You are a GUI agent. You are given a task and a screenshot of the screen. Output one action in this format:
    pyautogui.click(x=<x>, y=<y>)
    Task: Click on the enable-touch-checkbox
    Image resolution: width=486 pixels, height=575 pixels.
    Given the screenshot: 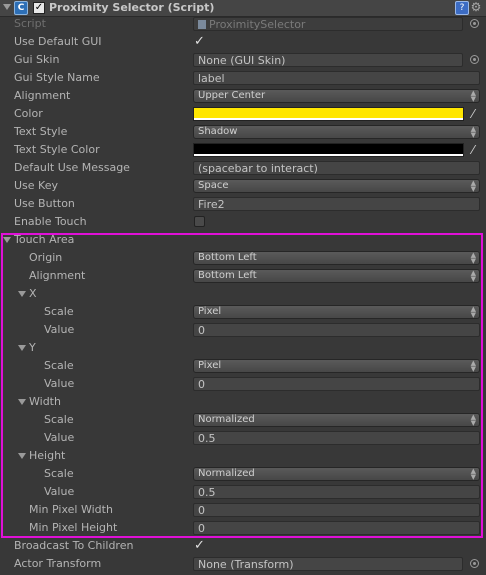 What is the action you would take?
    pyautogui.click(x=199, y=221)
    